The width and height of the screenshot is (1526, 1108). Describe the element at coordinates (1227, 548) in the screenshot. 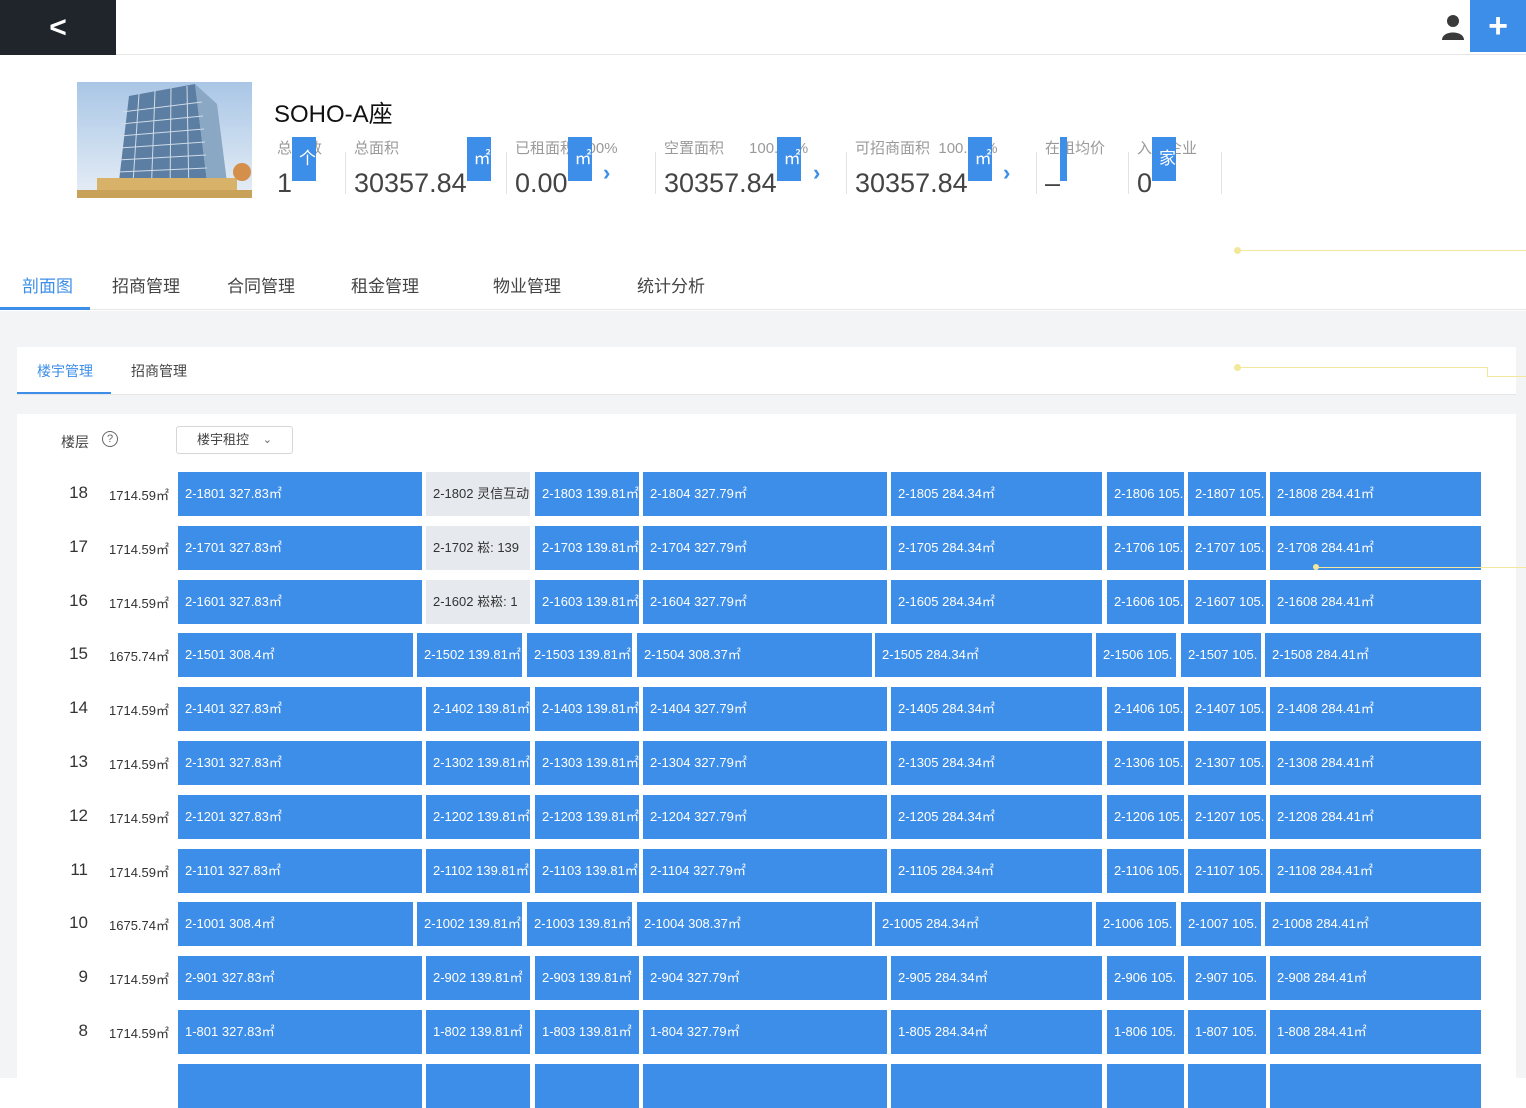

I see `unit-cell: 2-1707 105.` at that location.